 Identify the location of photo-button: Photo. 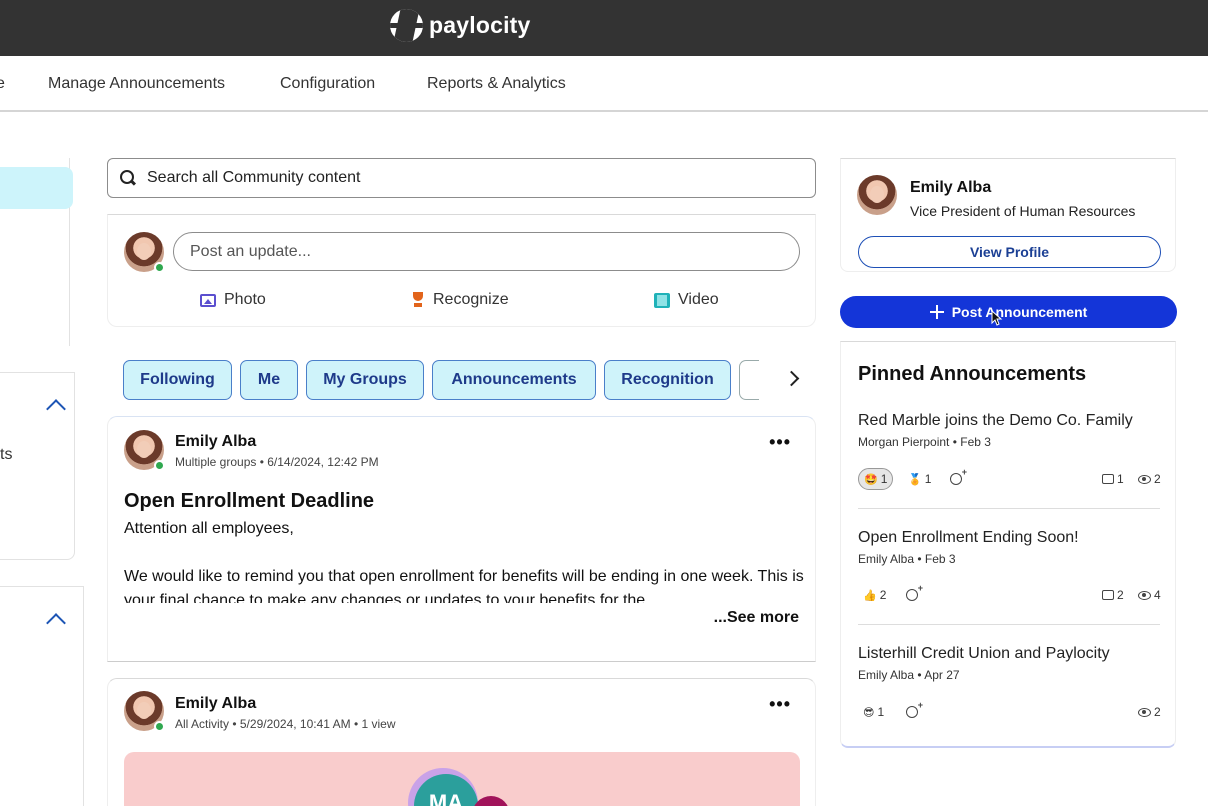
(233, 300).